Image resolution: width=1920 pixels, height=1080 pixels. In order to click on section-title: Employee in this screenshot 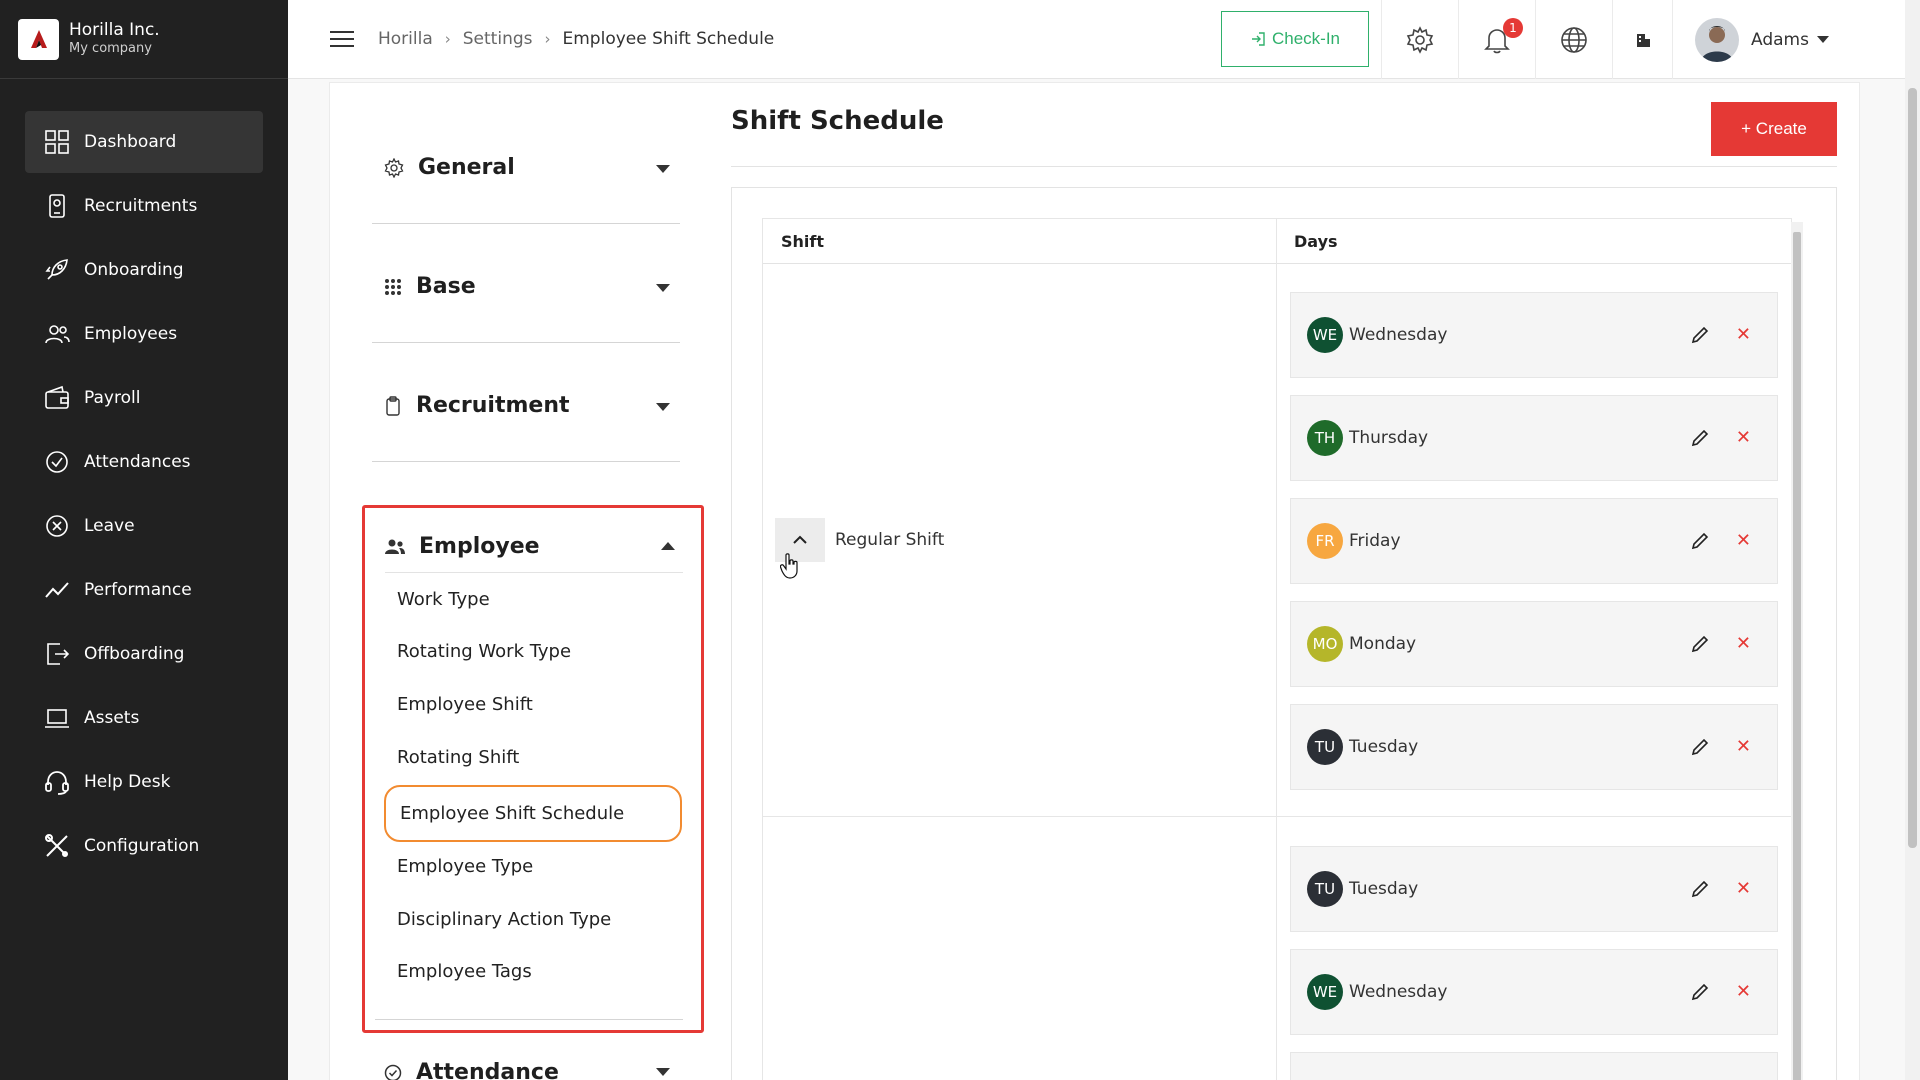, I will do `click(479, 546)`.